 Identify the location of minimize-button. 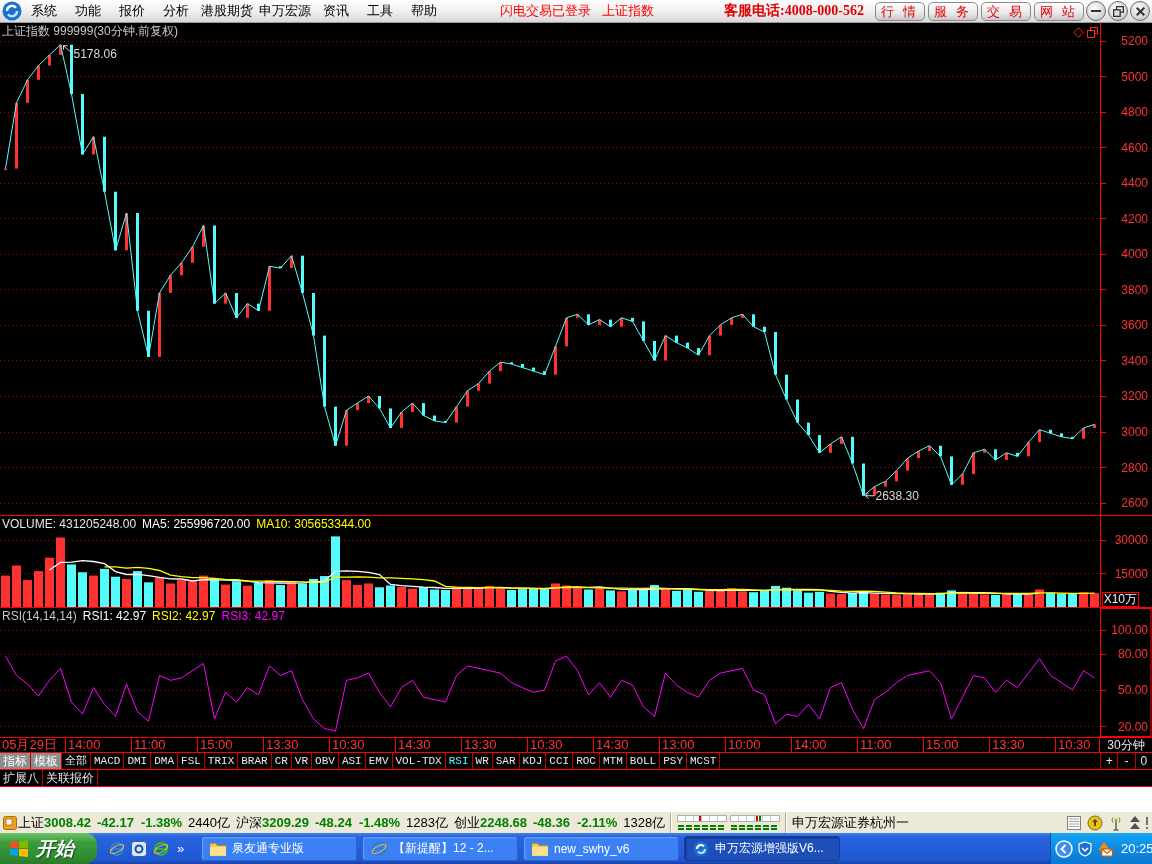
(1096, 11).